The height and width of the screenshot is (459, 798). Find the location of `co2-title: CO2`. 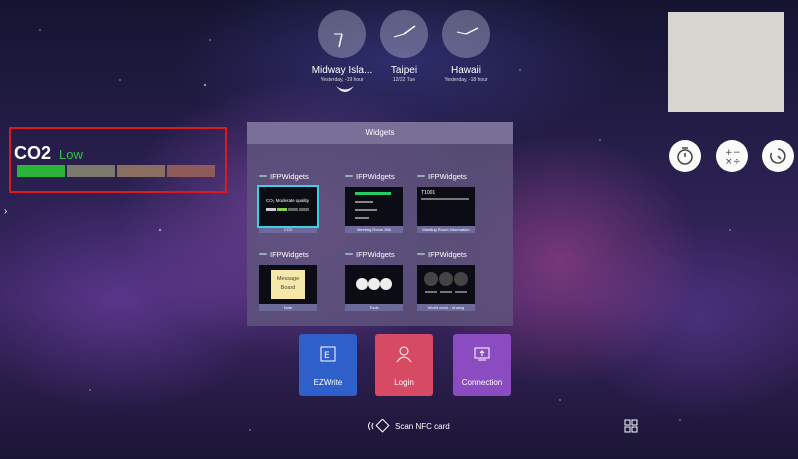

co2-title: CO2 is located at coordinates (33, 153).